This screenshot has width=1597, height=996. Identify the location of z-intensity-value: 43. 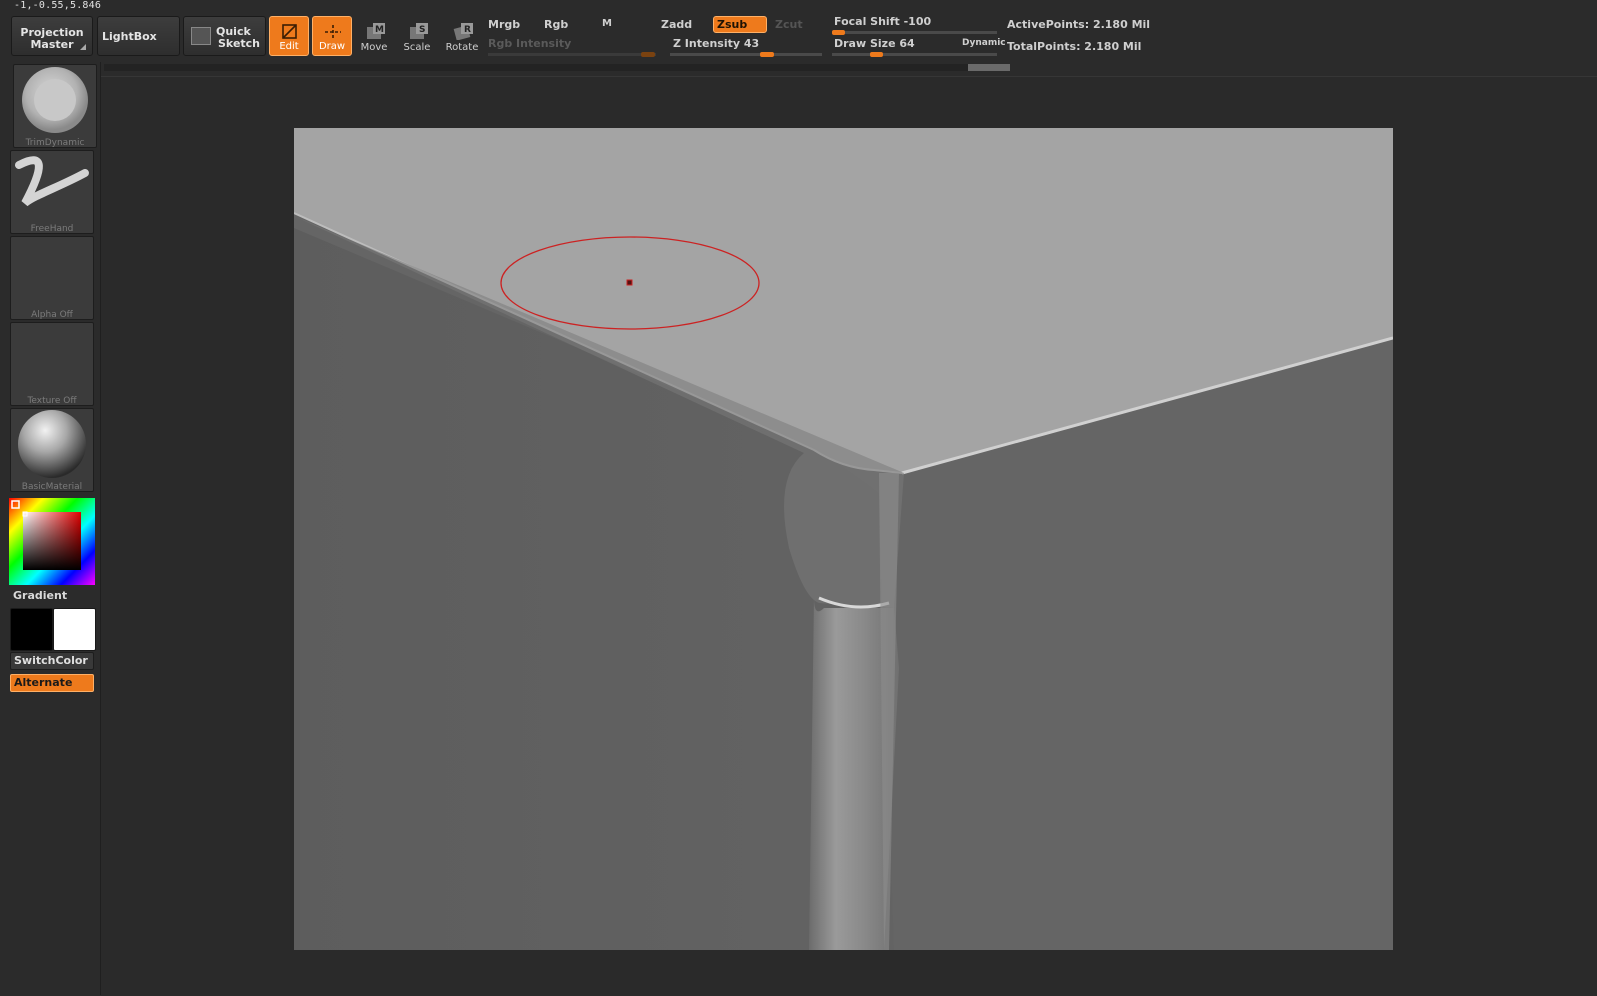
(751, 43).